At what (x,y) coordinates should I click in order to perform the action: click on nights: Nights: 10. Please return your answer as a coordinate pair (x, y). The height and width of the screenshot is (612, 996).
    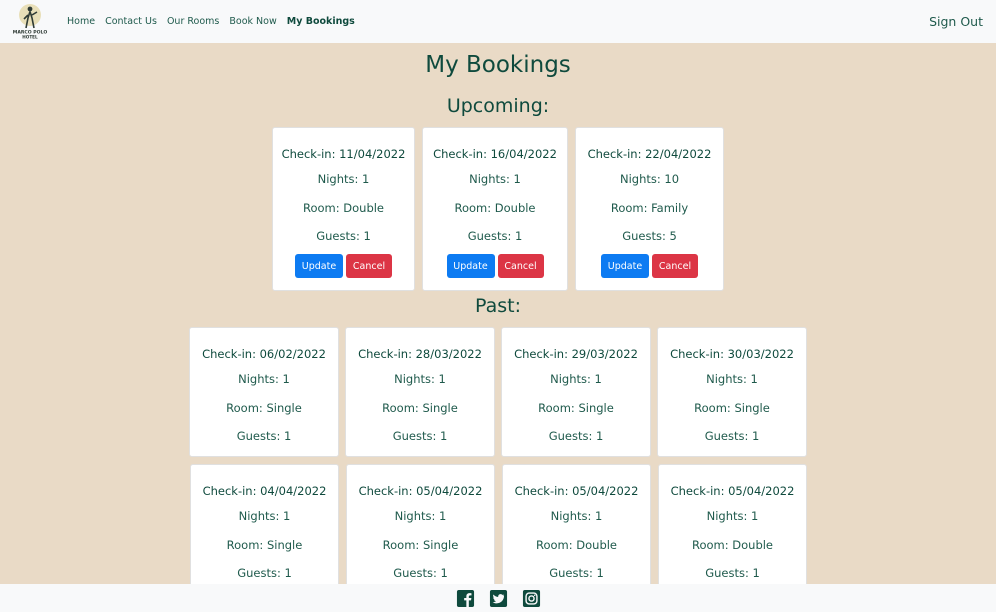
    Looking at the image, I should click on (649, 179).